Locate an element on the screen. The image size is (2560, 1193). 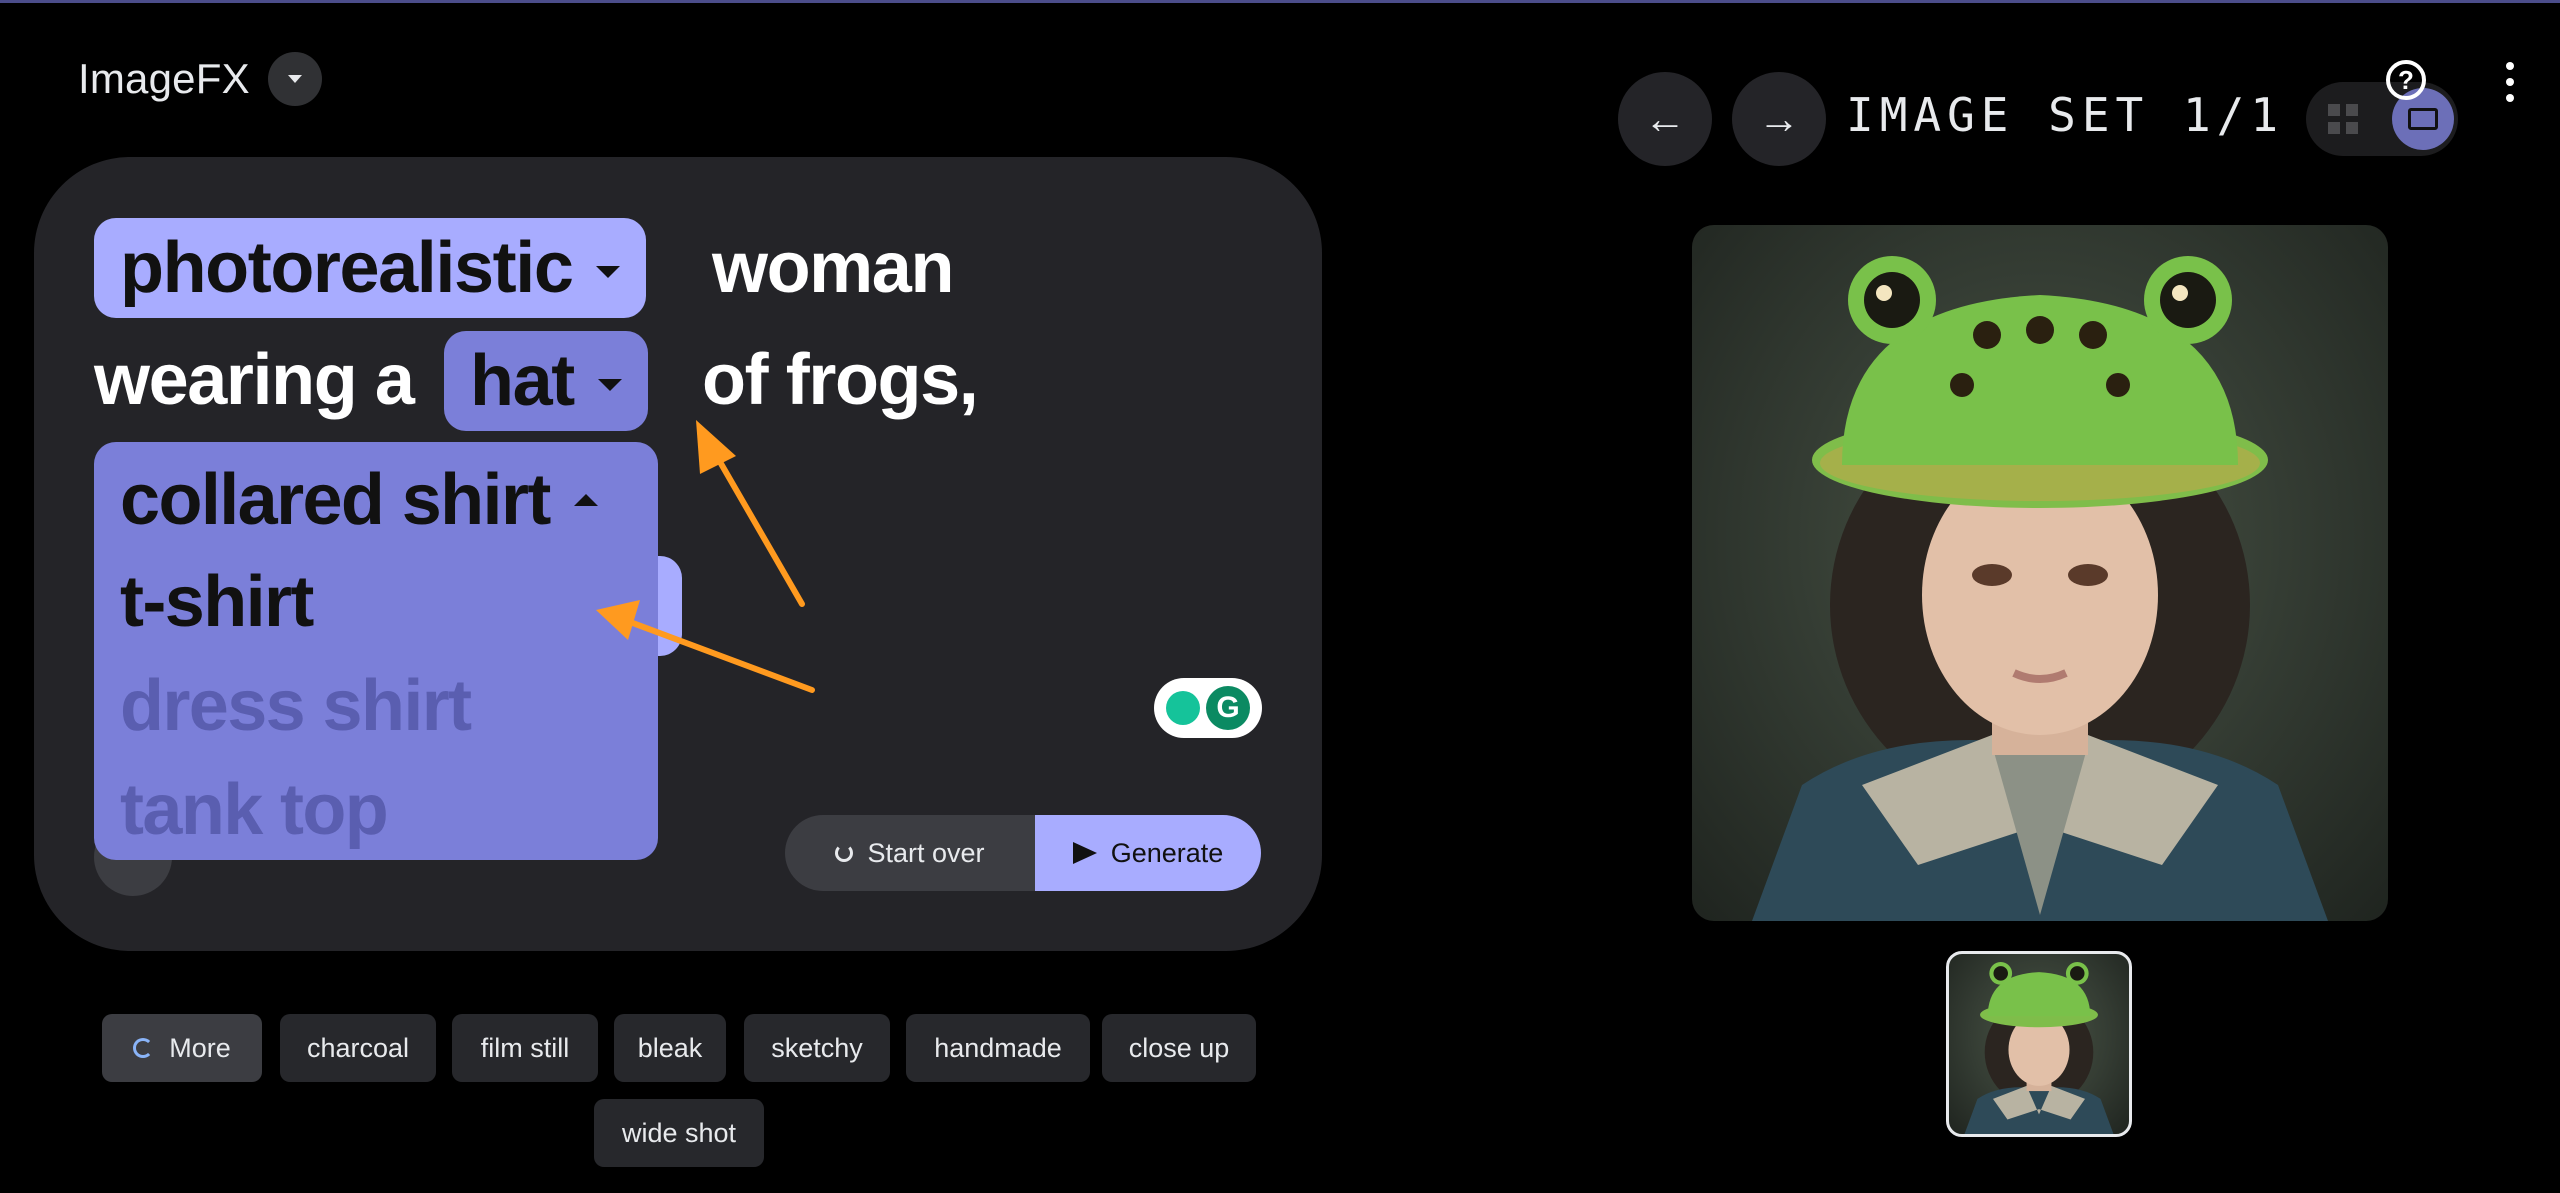
more-vert-icon is located at coordinates (2510, 82).